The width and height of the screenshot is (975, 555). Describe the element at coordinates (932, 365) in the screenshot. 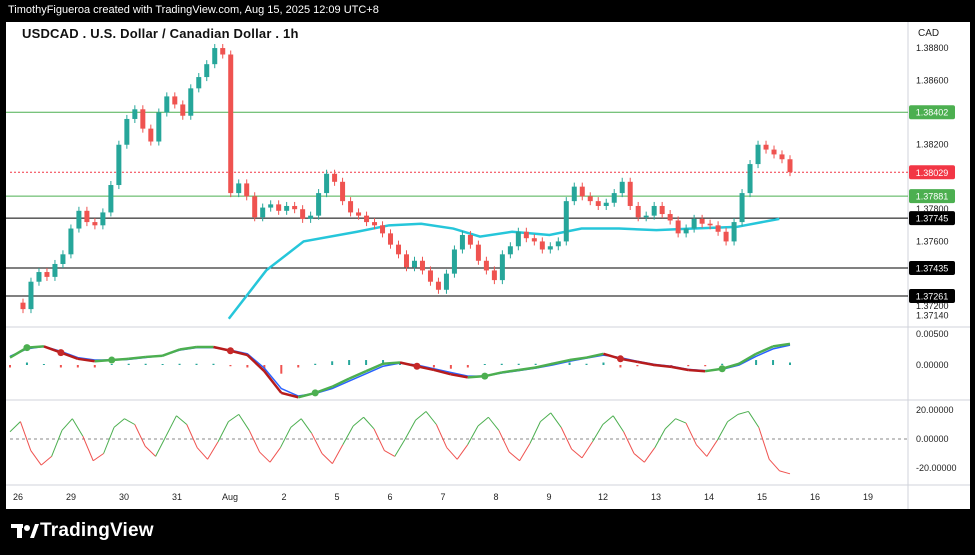

I see `macd-tick-label: 0.00000` at that location.